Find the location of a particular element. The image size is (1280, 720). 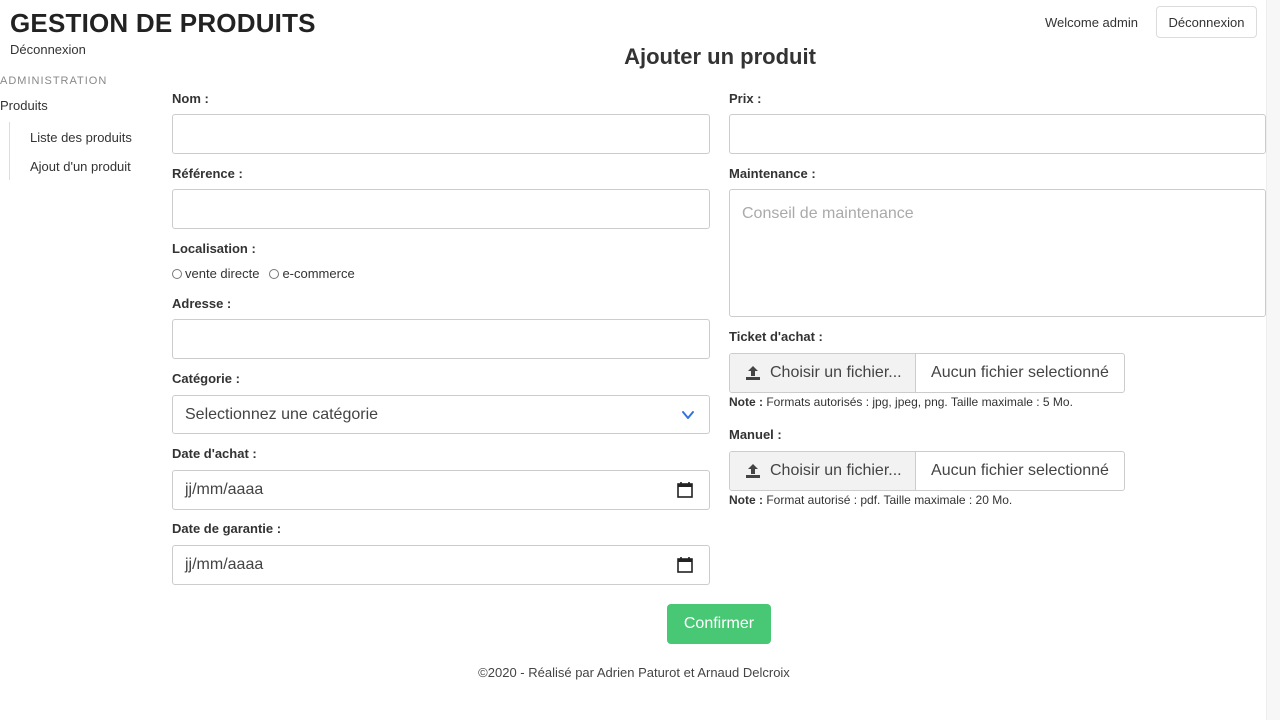

localisation-label: Localisation : is located at coordinates (214, 248).